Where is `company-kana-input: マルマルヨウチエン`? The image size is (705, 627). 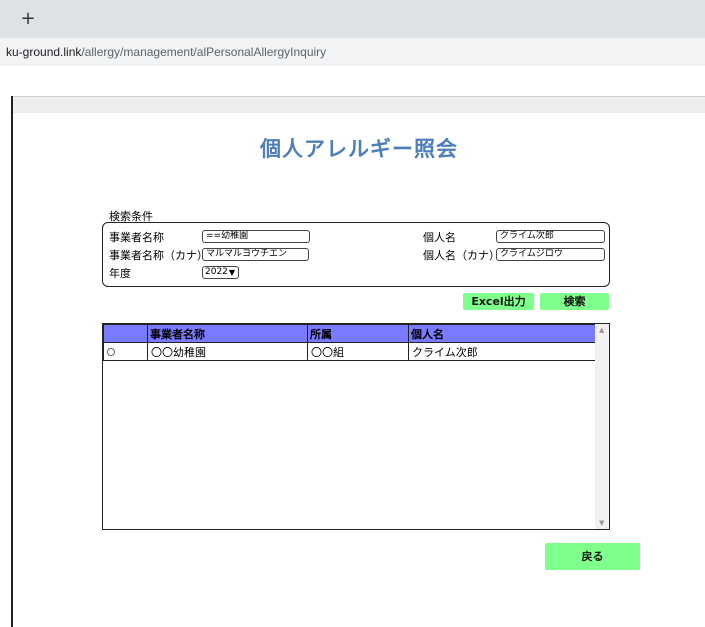 company-kana-input: マルマルヨウチエン is located at coordinates (255, 254).